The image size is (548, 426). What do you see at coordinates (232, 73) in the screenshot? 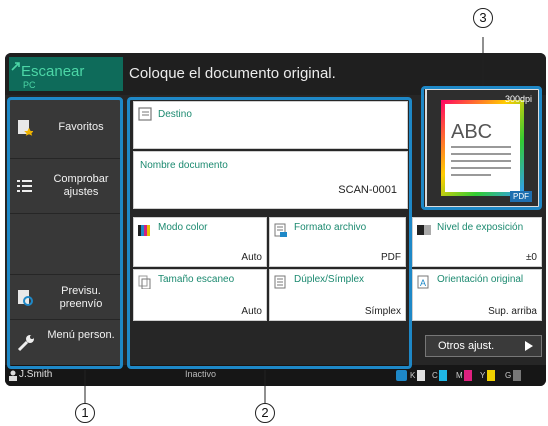
I see `header-message: Coloque el documento original.` at bounding box center [232, 73].